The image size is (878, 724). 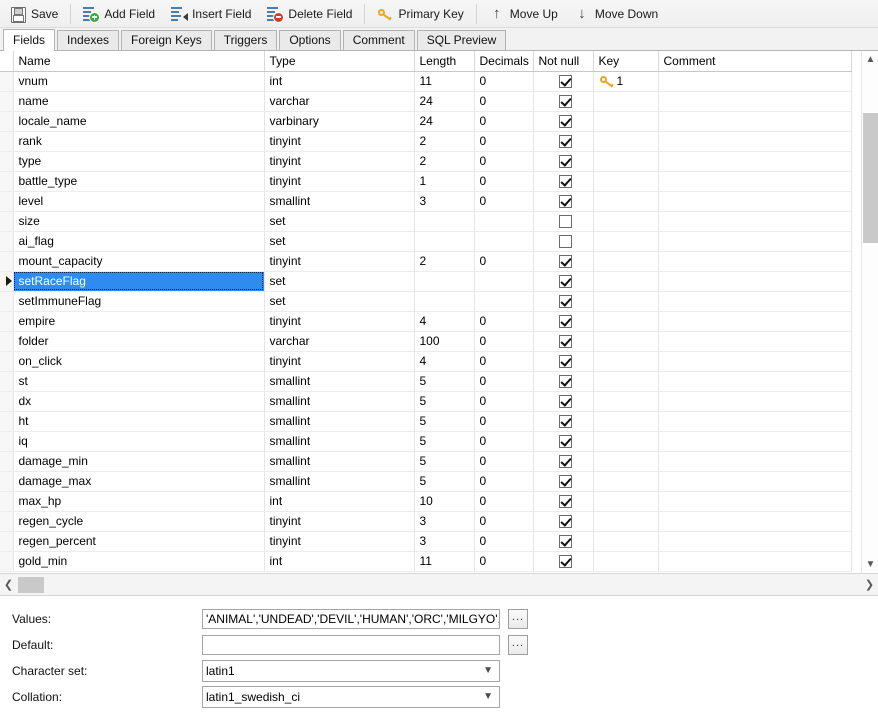 What do you see at coordinates (139, 561) in the screenshot?
I see `cell-name: gold_min` at bounding box center [139, 561].